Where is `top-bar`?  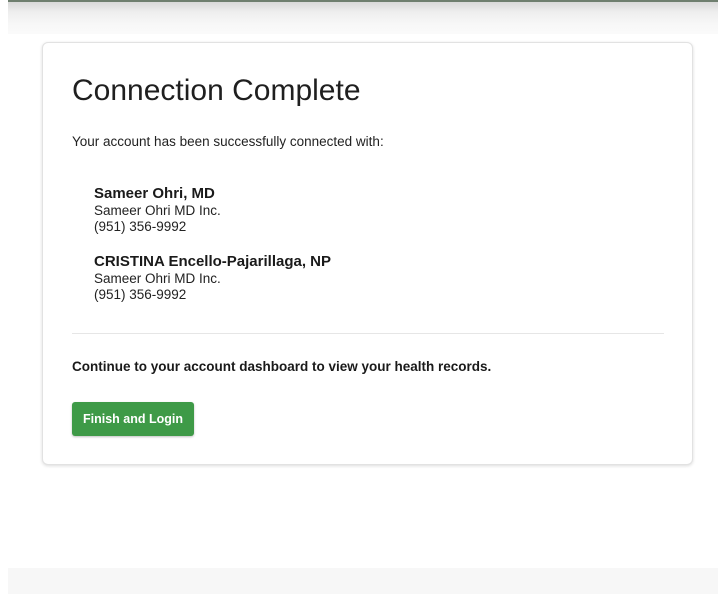
top-bar is located at coordinates (363, 17).